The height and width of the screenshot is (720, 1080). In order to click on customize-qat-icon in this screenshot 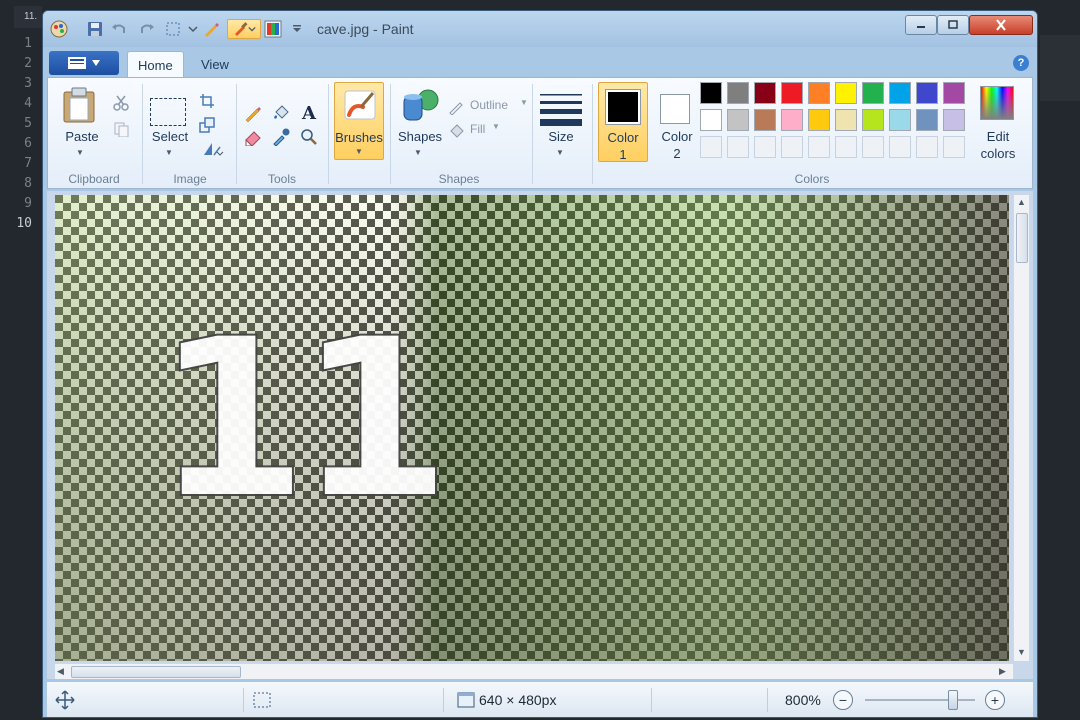, I will do `click(297, 29)`.